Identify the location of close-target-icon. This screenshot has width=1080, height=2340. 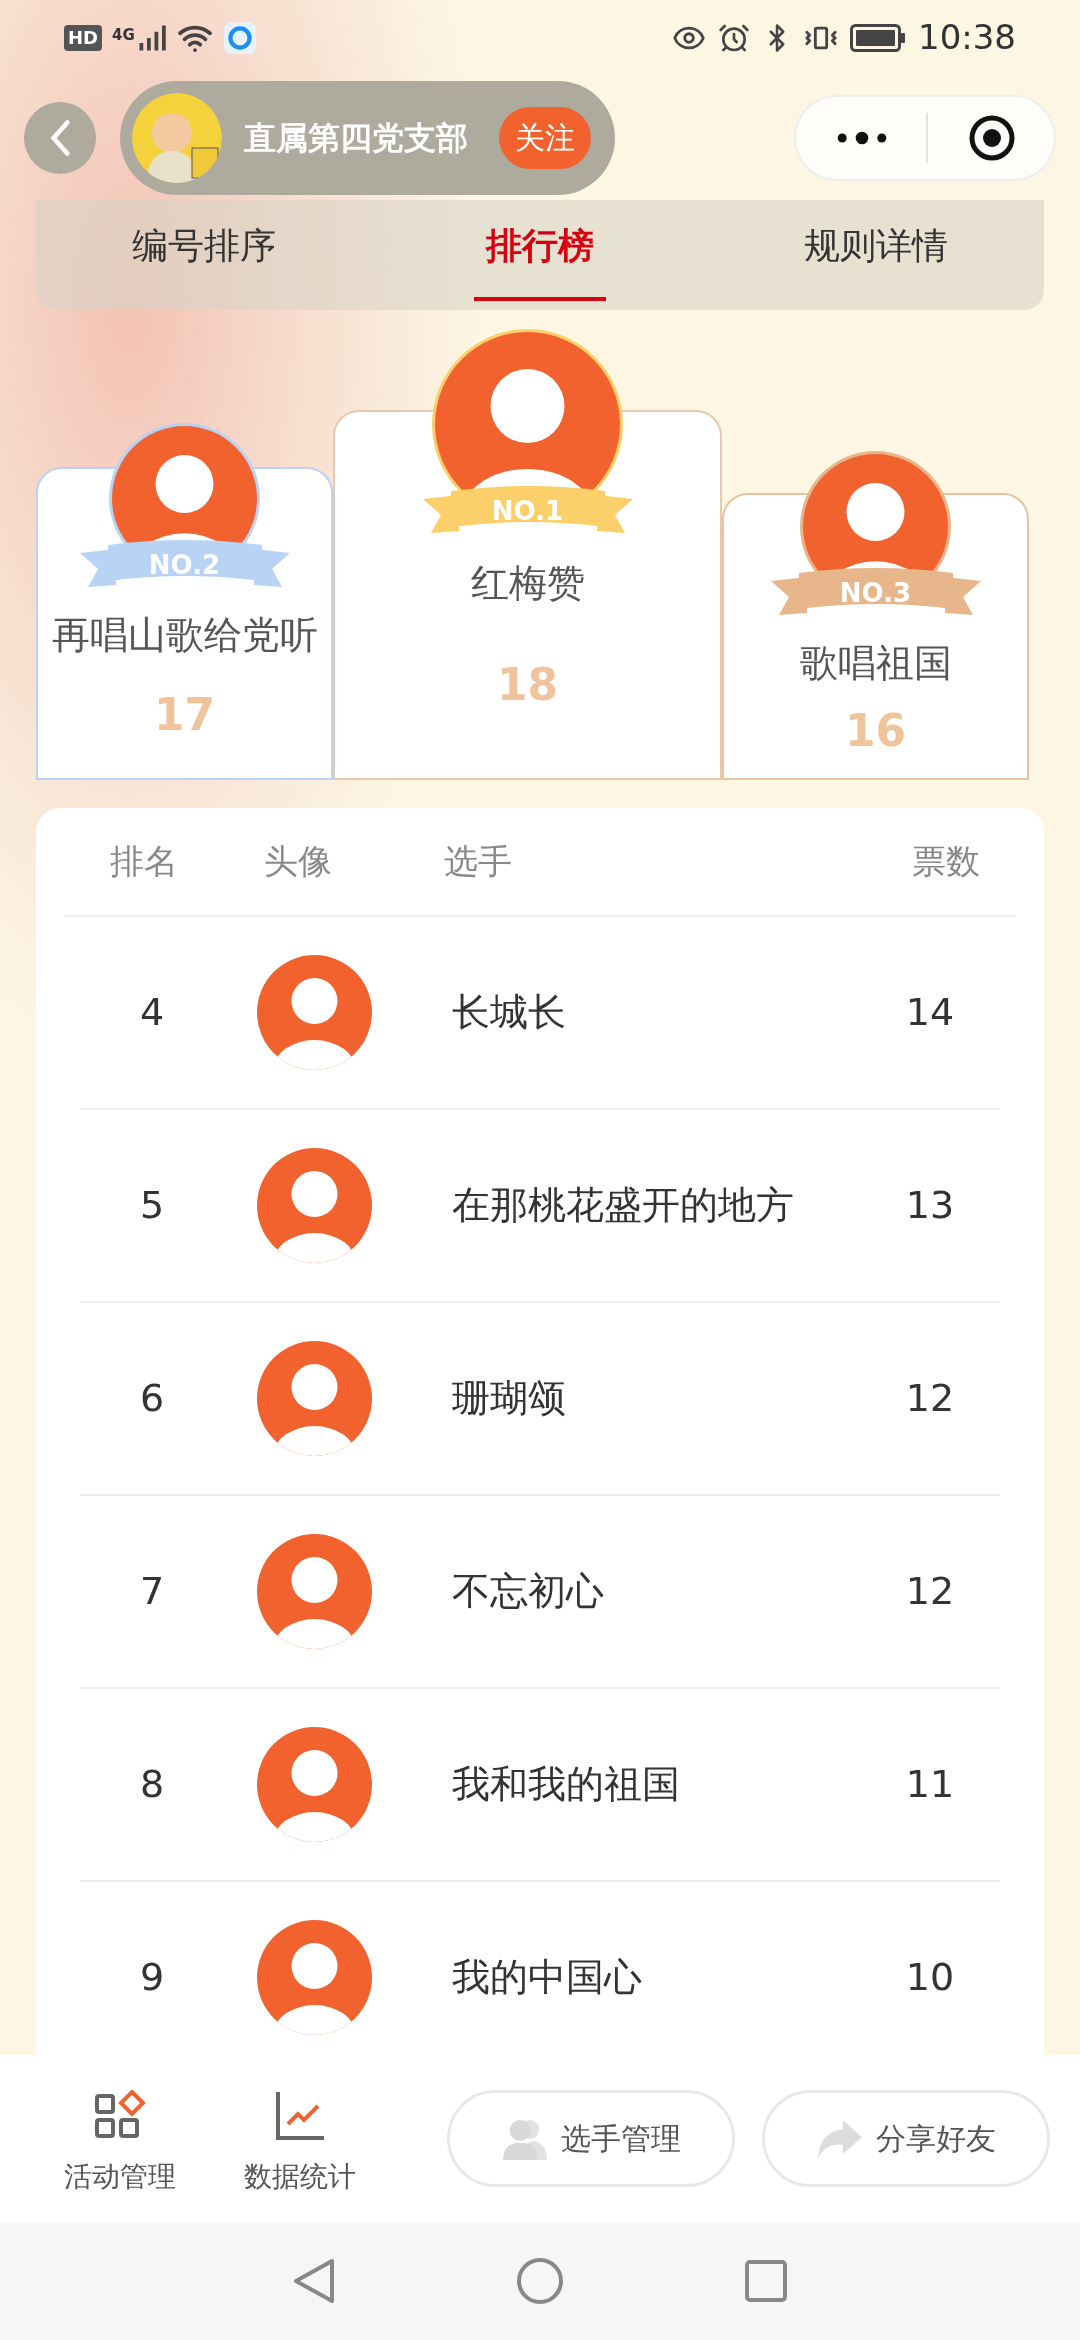
(992, 137).